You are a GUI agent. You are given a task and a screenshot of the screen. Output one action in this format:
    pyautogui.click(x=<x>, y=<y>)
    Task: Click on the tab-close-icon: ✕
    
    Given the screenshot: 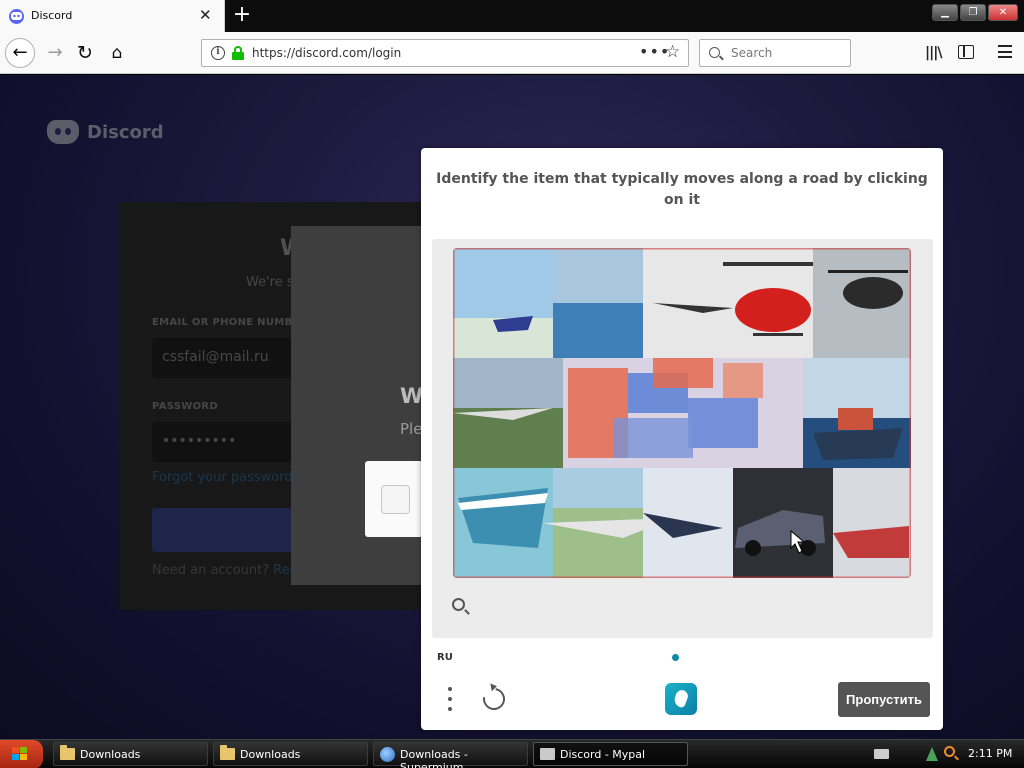 What is the action you would take?
    pyautogui.click(x=205, y=15)
    